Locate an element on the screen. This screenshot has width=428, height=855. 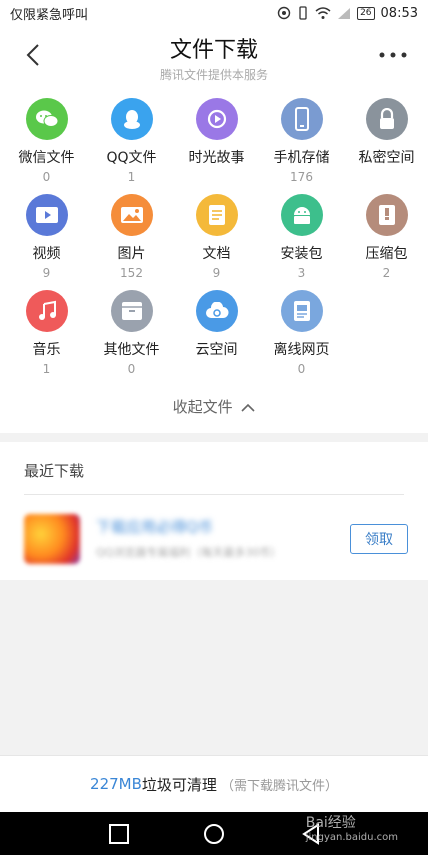
status-icons: 26 08:53 is located at coordinates (347, 13).